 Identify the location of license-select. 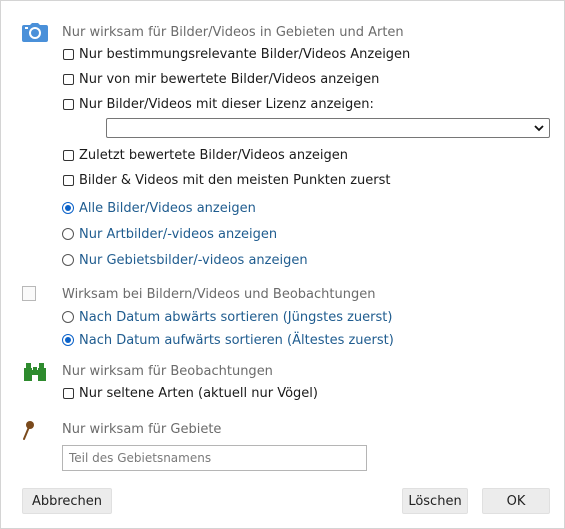
(328, 128).